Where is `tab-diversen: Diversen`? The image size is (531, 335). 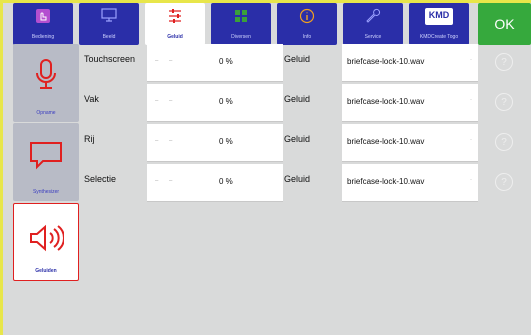
tab-diversen: Diversen is located at coordinates (241, 24).